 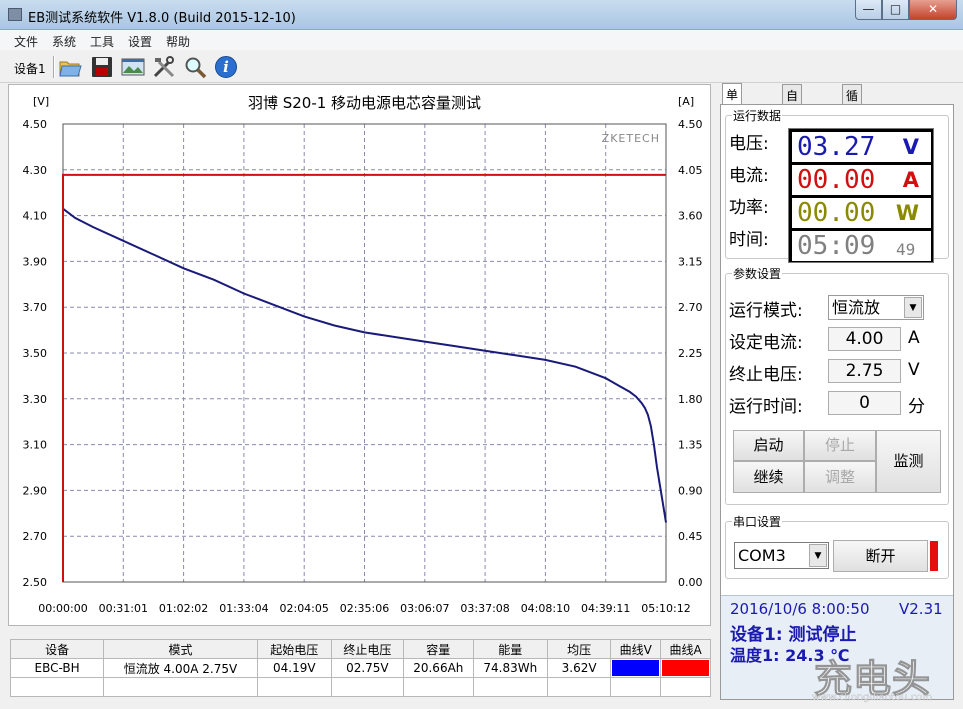 What do you see at coordinates (180, 649) in the screenshot?
I see `column-header: 模式` at bounding box center [180, 649].